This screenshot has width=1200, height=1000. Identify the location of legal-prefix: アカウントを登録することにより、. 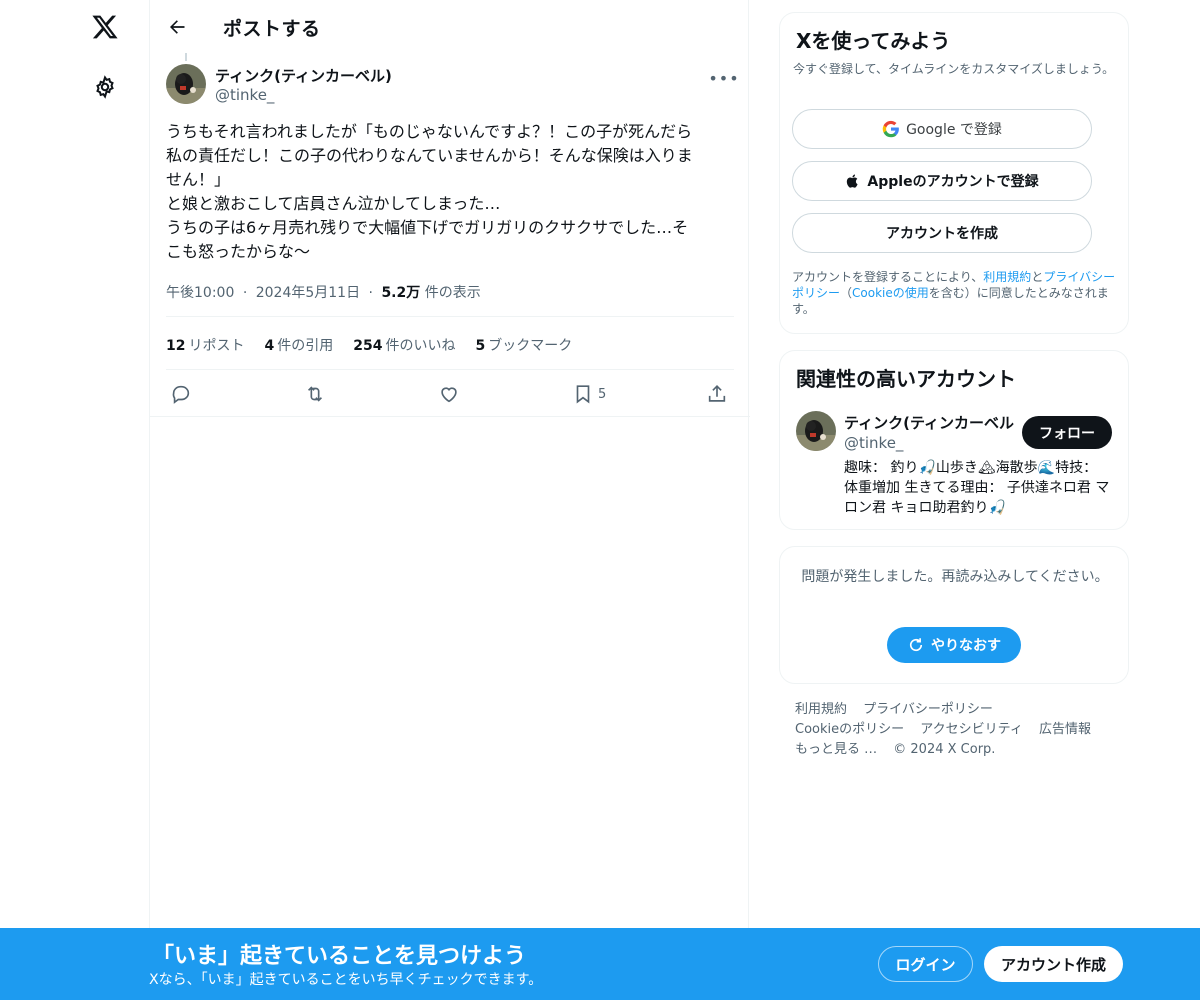
(888, 277).